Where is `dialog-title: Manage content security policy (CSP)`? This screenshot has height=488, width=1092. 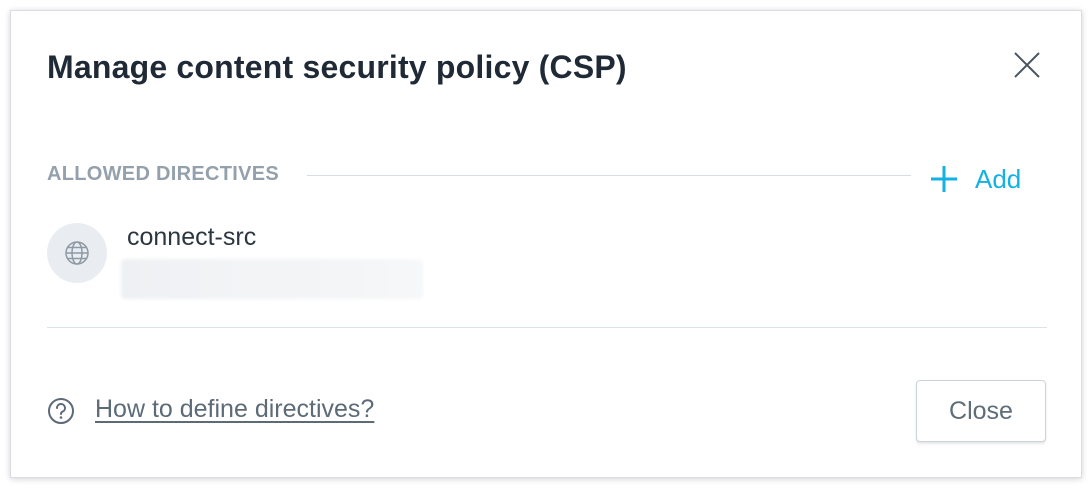 dialog-title: Manage content security policy (CSP) is located at coordinates (337, 67).